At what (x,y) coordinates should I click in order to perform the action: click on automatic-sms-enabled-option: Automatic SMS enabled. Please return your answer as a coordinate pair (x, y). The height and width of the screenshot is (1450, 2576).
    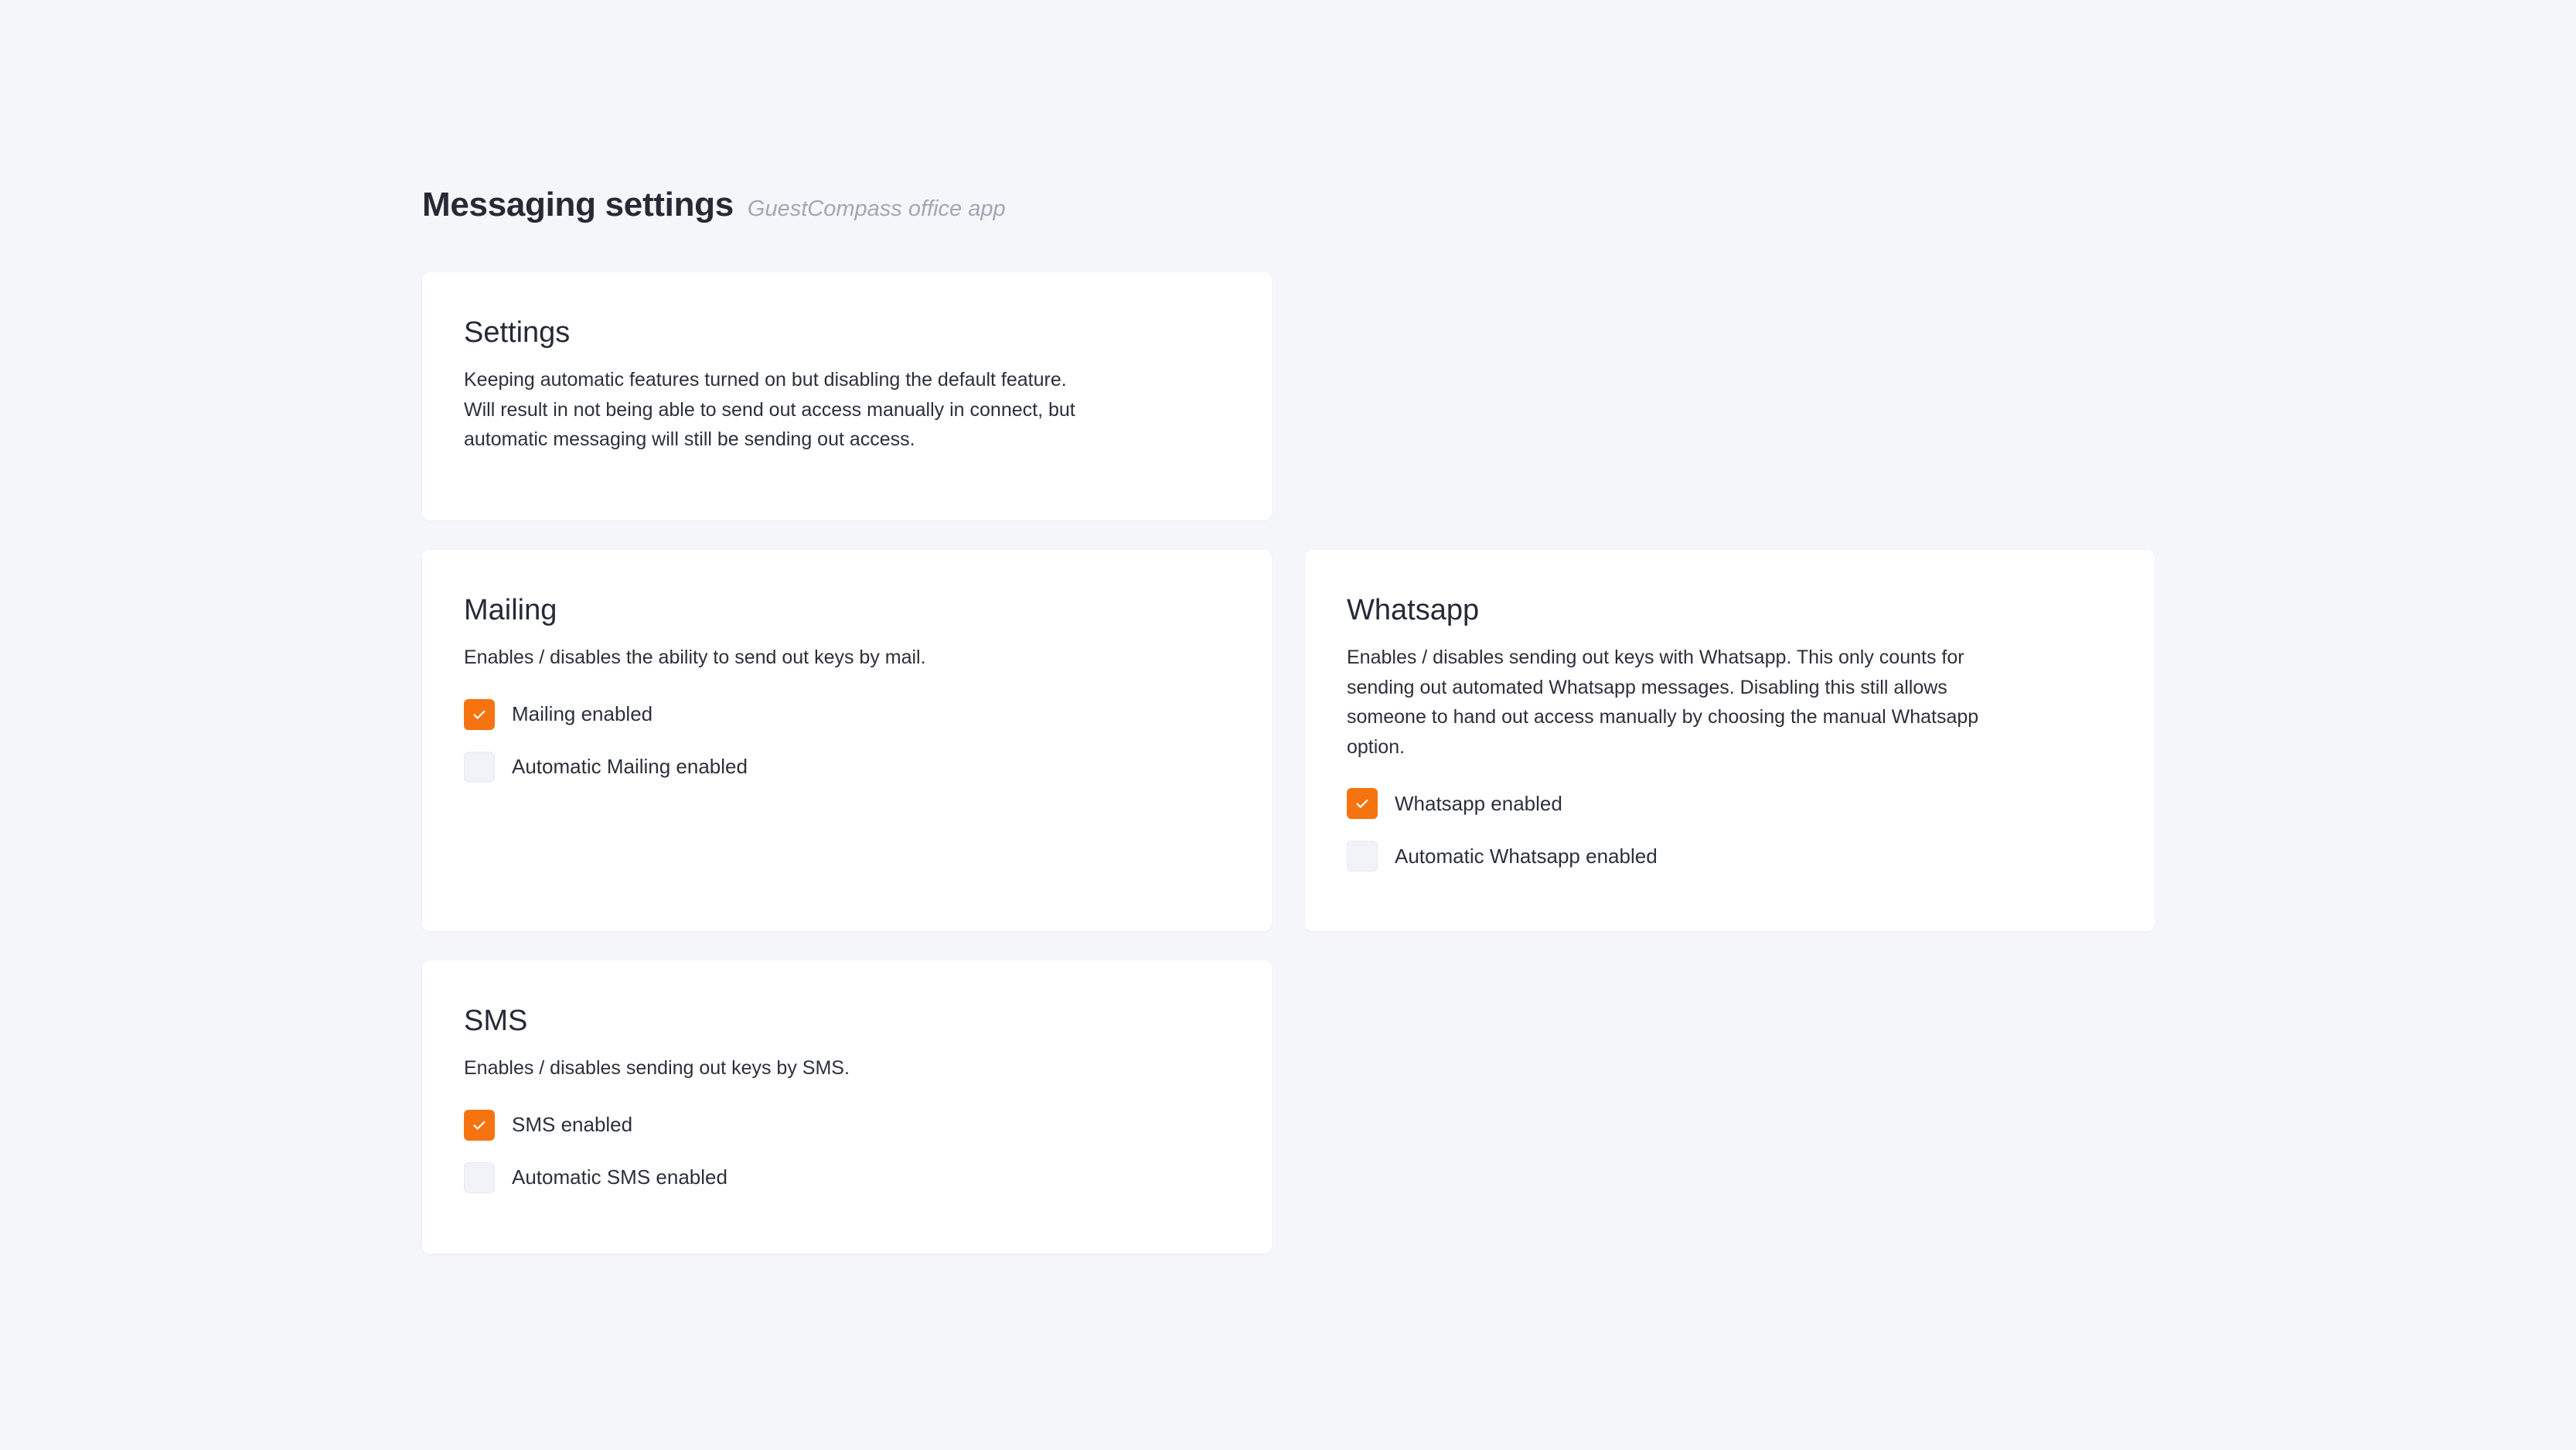
    Looking at the image, I should click on (847, 1177).